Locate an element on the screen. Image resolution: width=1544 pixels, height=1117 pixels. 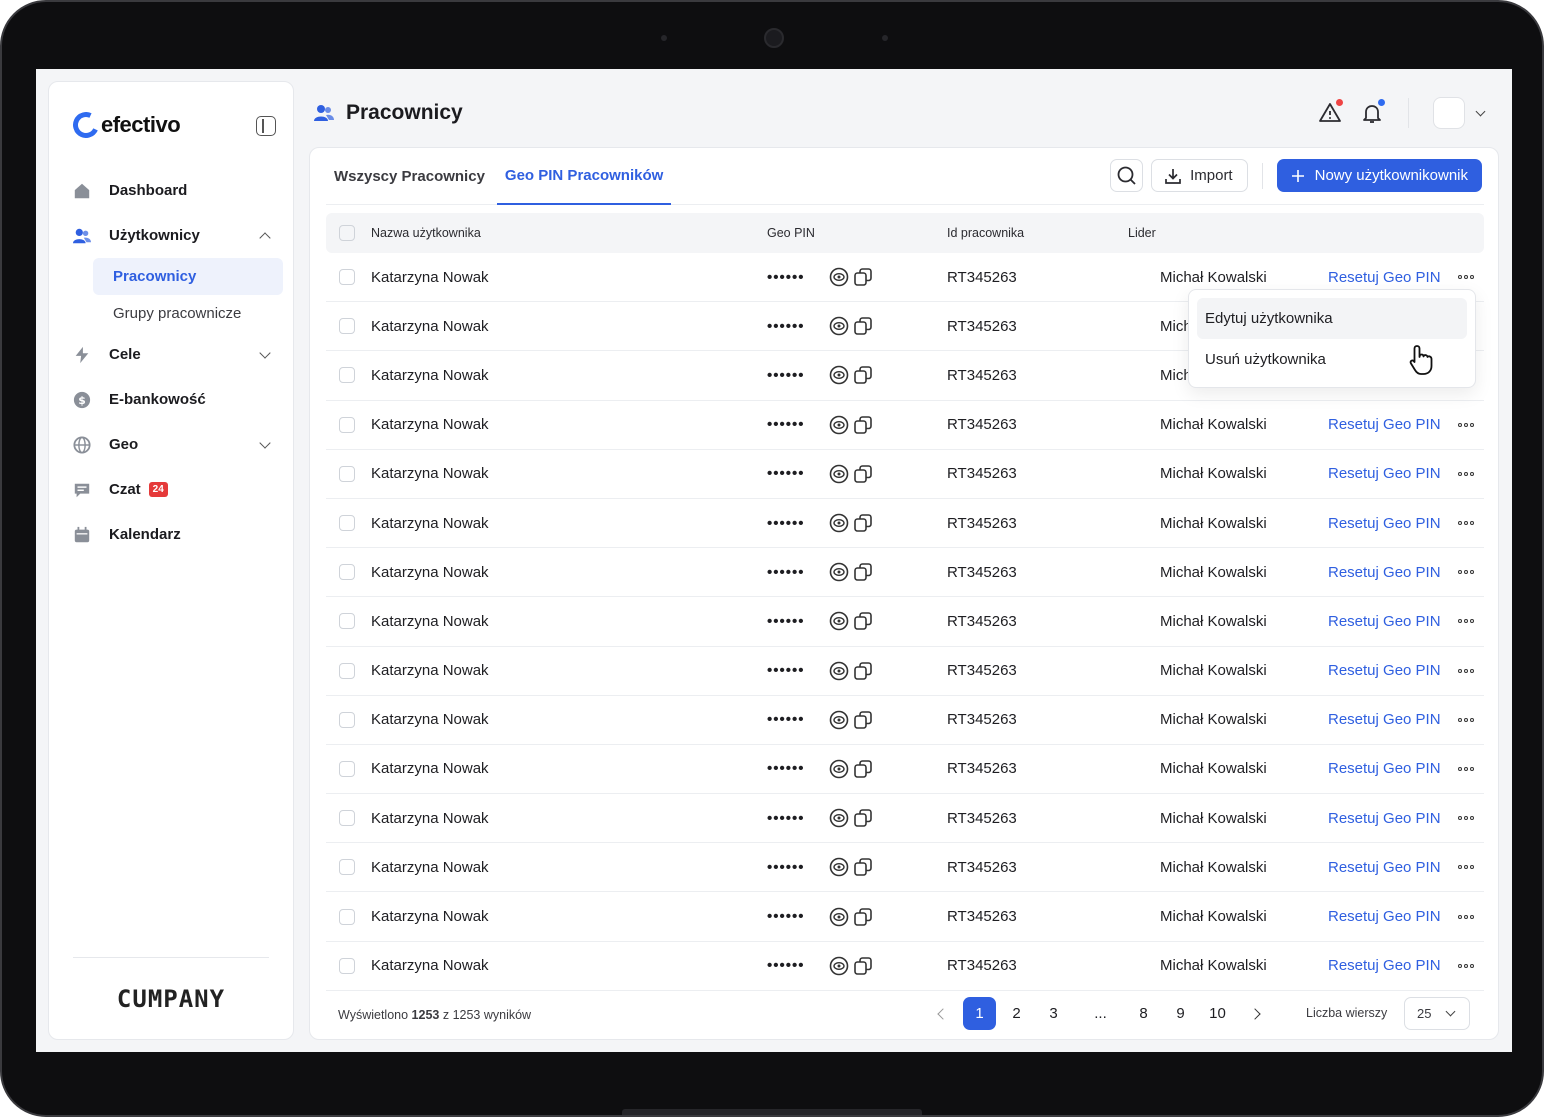
edit-user-menu-item: Edytuj użytkownika is located at coordinates (1332, 318).